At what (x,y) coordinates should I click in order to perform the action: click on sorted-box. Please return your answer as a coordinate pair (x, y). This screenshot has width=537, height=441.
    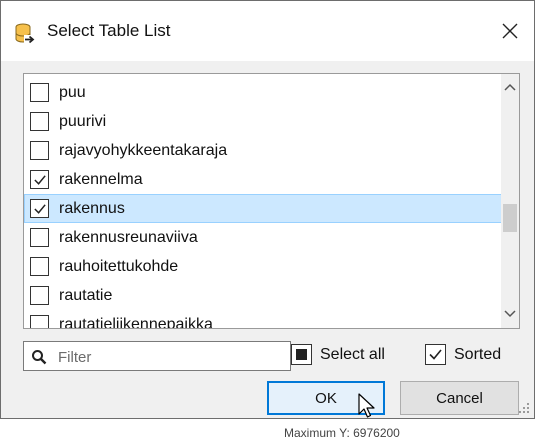
    Looking at the image, I should click on (435, 354).